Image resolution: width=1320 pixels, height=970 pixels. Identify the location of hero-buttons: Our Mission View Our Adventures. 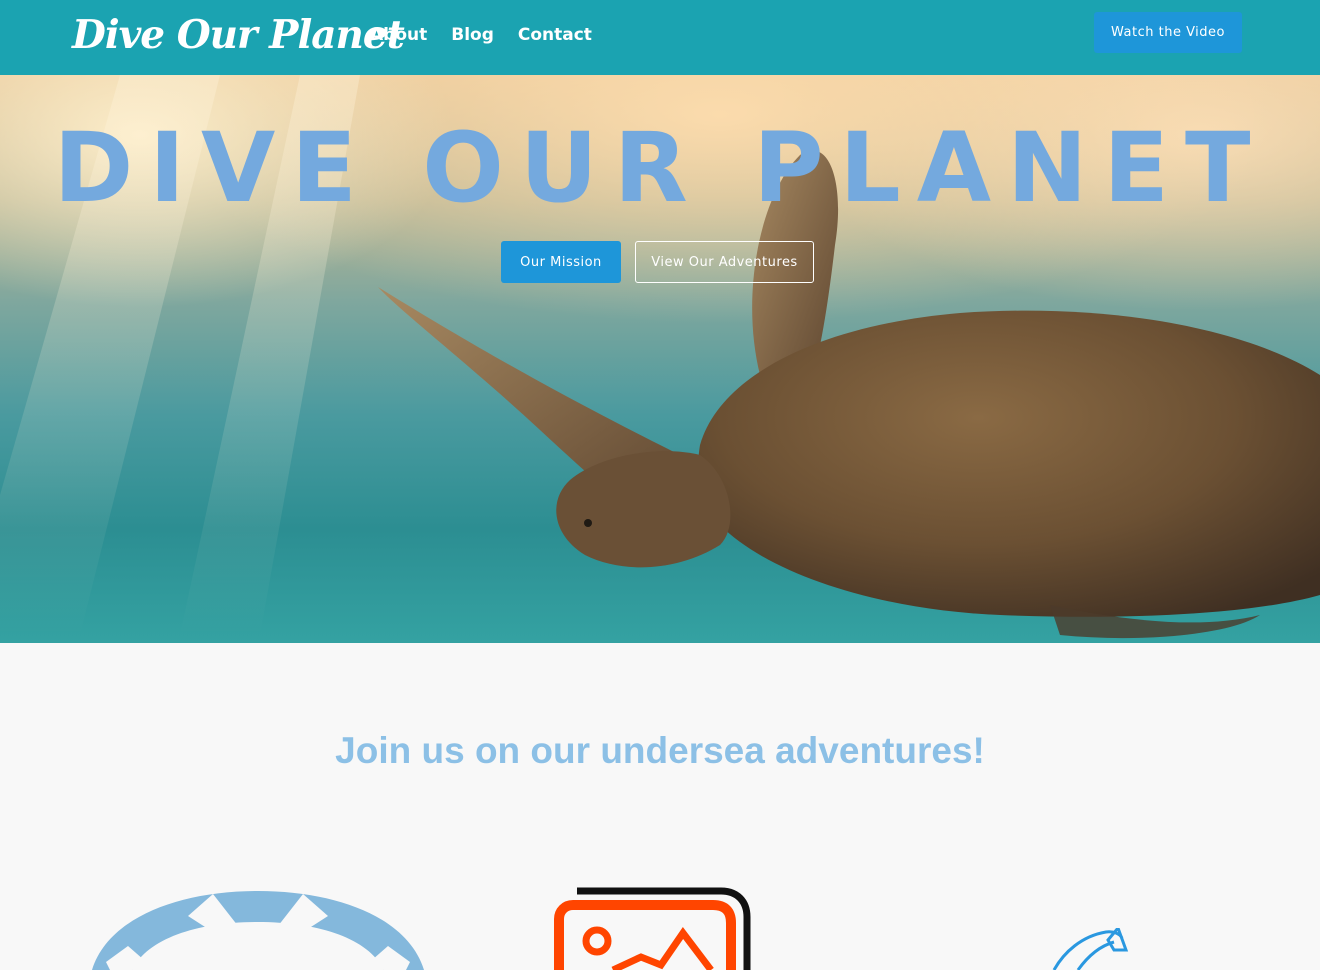
(657, 262).